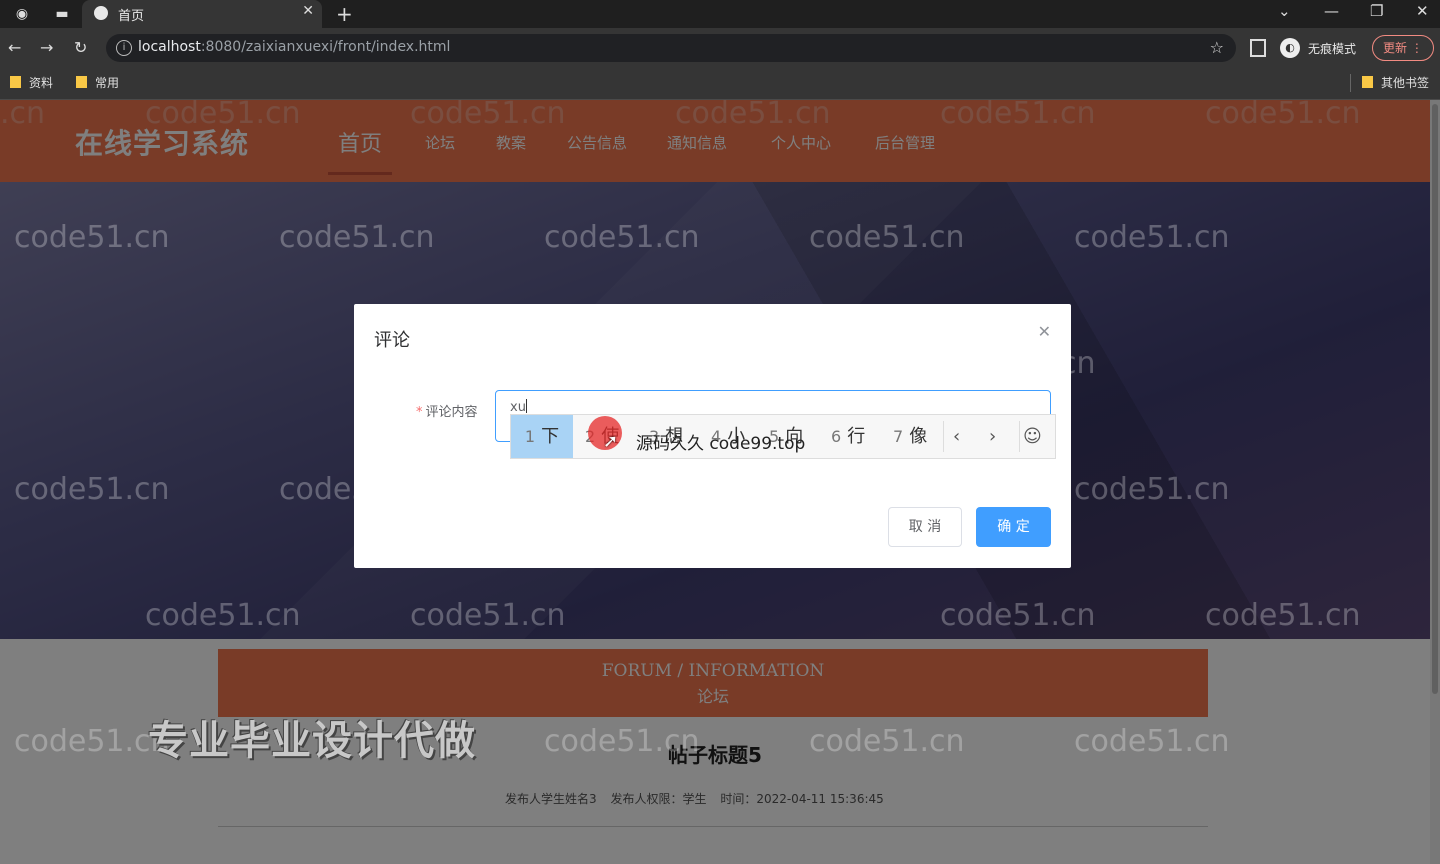  Describe the element at coordinates (1290, 48) in the screenshot. I see `incognito-icon: ◐` at that location.